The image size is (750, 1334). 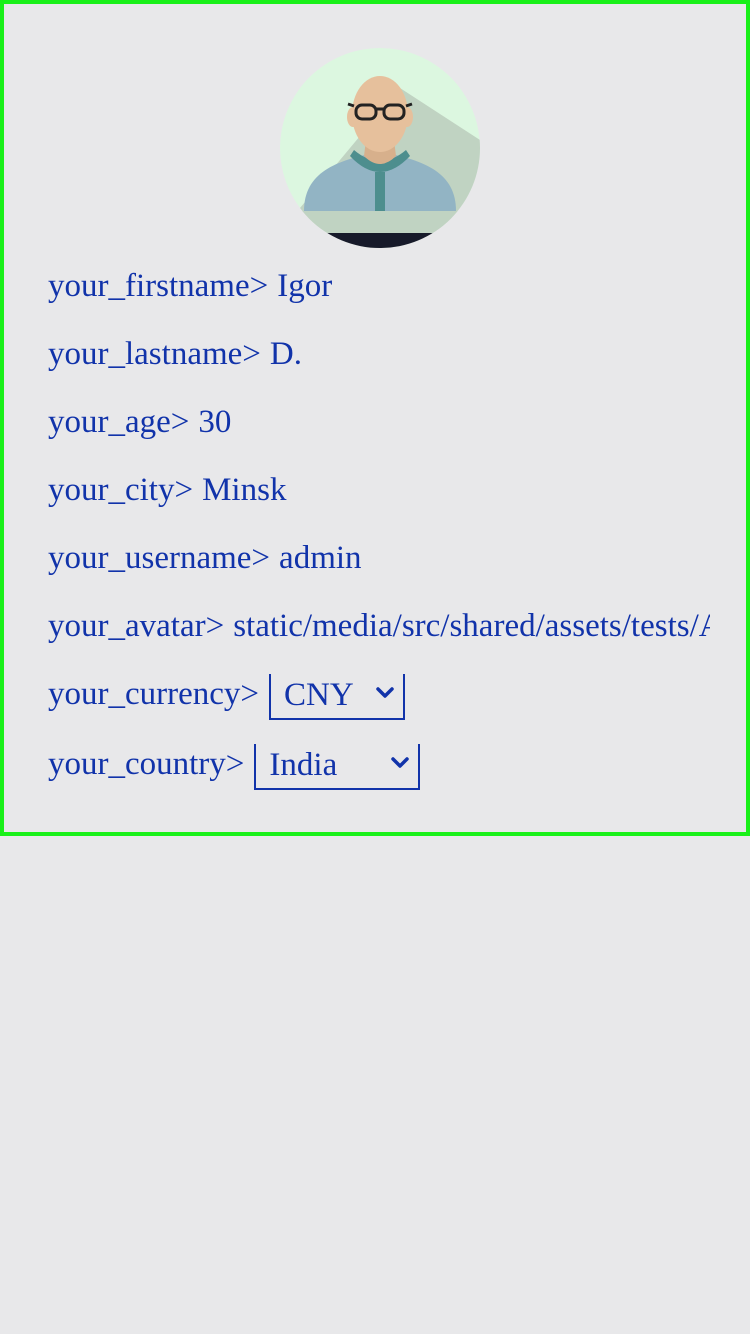 I want to click on field-firstname-label: your_firstname>, so click(x=158, y=286).